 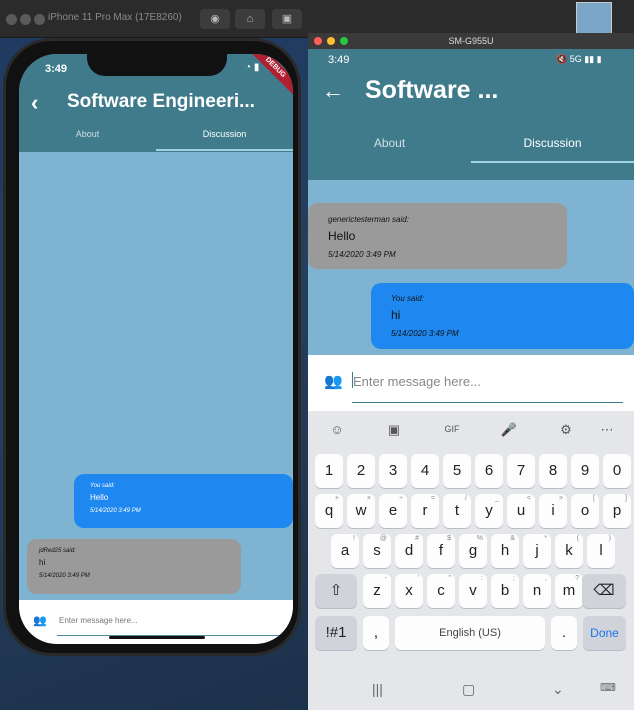 I want to click on ios-status-time: 3:49, so click(x=56, y=69).